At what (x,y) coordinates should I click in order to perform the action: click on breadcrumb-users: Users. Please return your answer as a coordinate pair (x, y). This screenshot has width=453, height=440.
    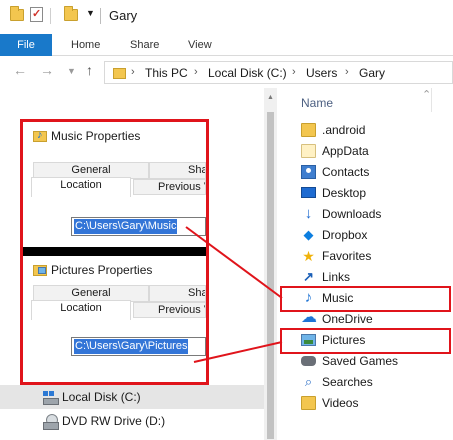
    Looking at the image, I should click on (321, 73).